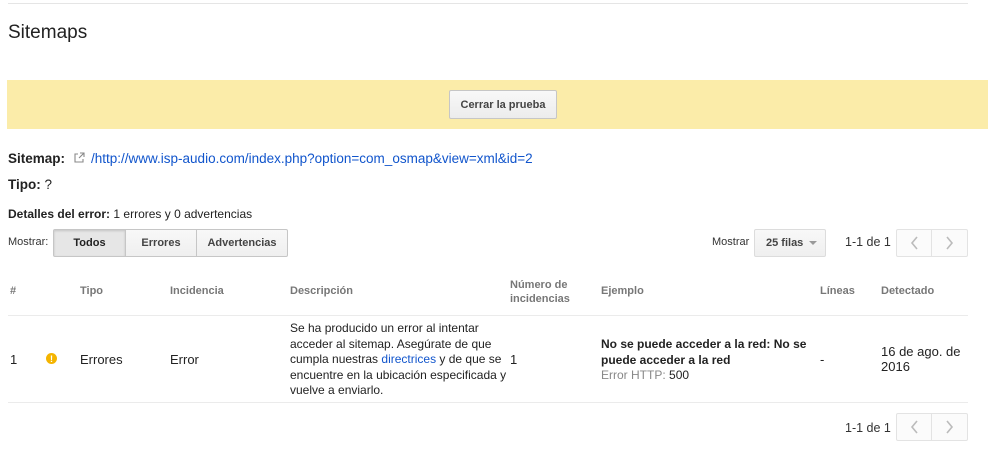 This screenshot has height=453, width=997. What do you see at coordinates (101, 359) in the screenshot?
I see `row-type: Errores` at bounding box center [101, 359].